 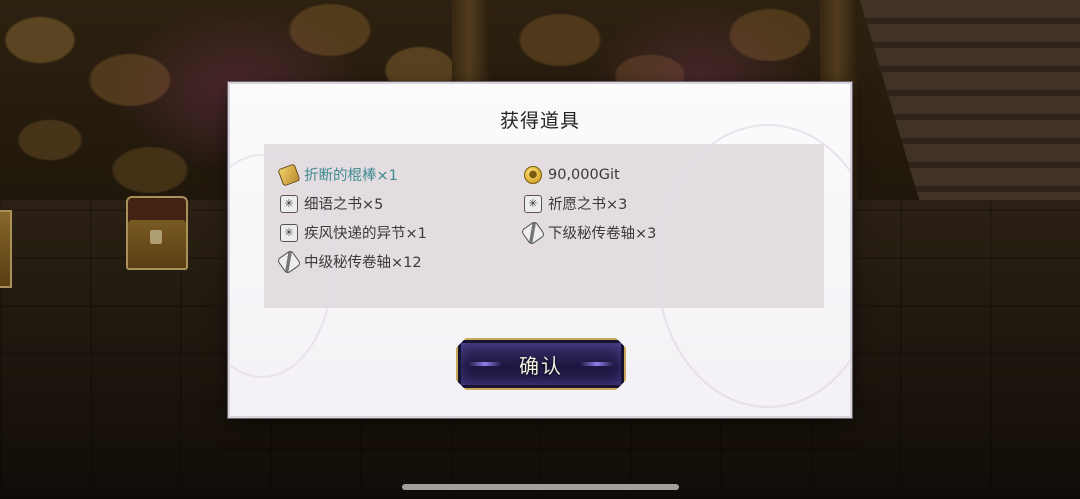 What do you see at coordinates (649, 203) in the screenshot?
I see `item-entry: ✳ 祈愿之书×3` at bounding box center [649, 203].